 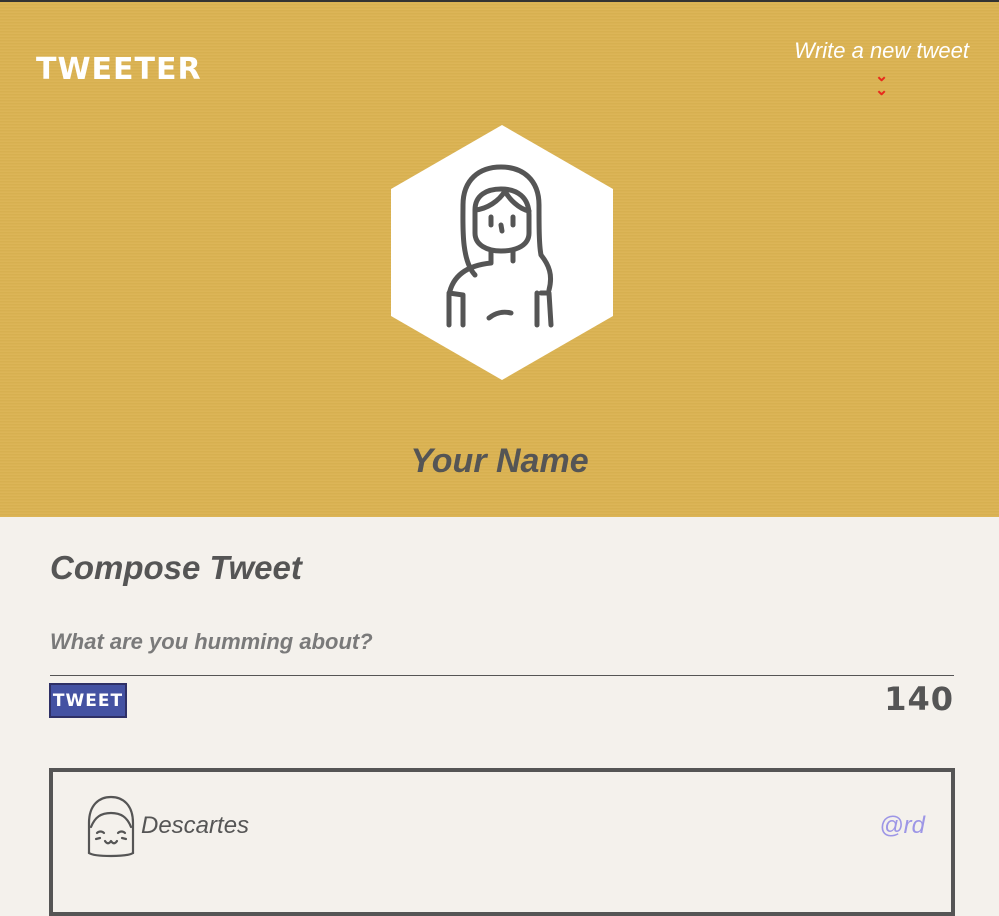 What do you see at coordinates (919, 699) in the screenshot?
I see `character-counter: 140` at bounding box center [919, 699].